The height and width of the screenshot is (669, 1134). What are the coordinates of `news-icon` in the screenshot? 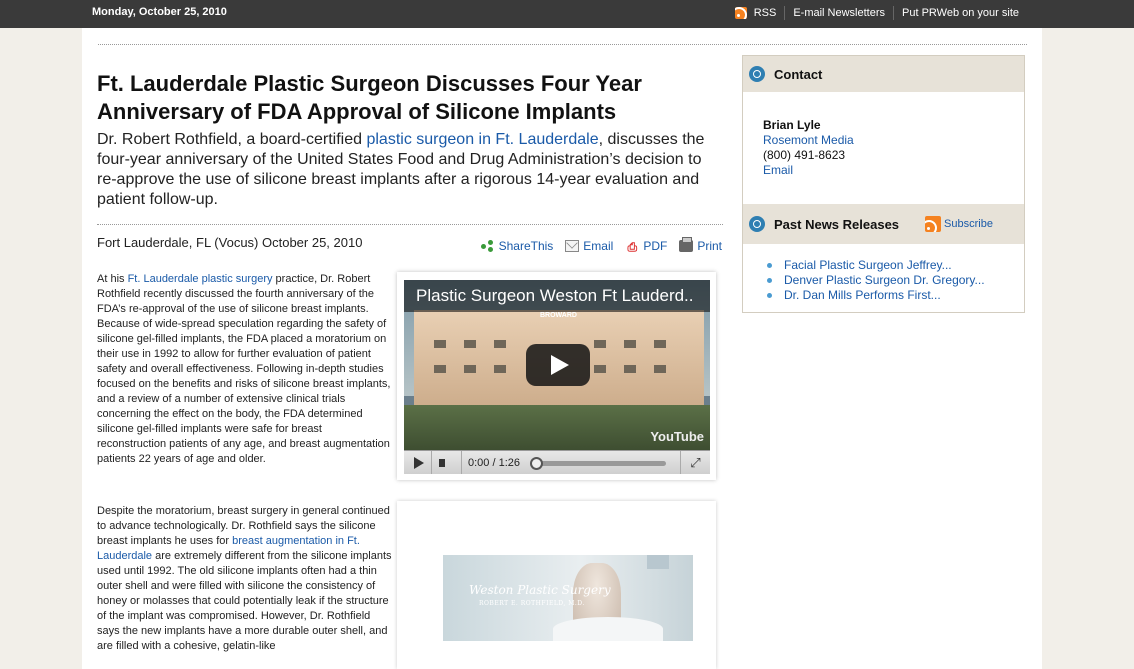 It's located at (757, 224).